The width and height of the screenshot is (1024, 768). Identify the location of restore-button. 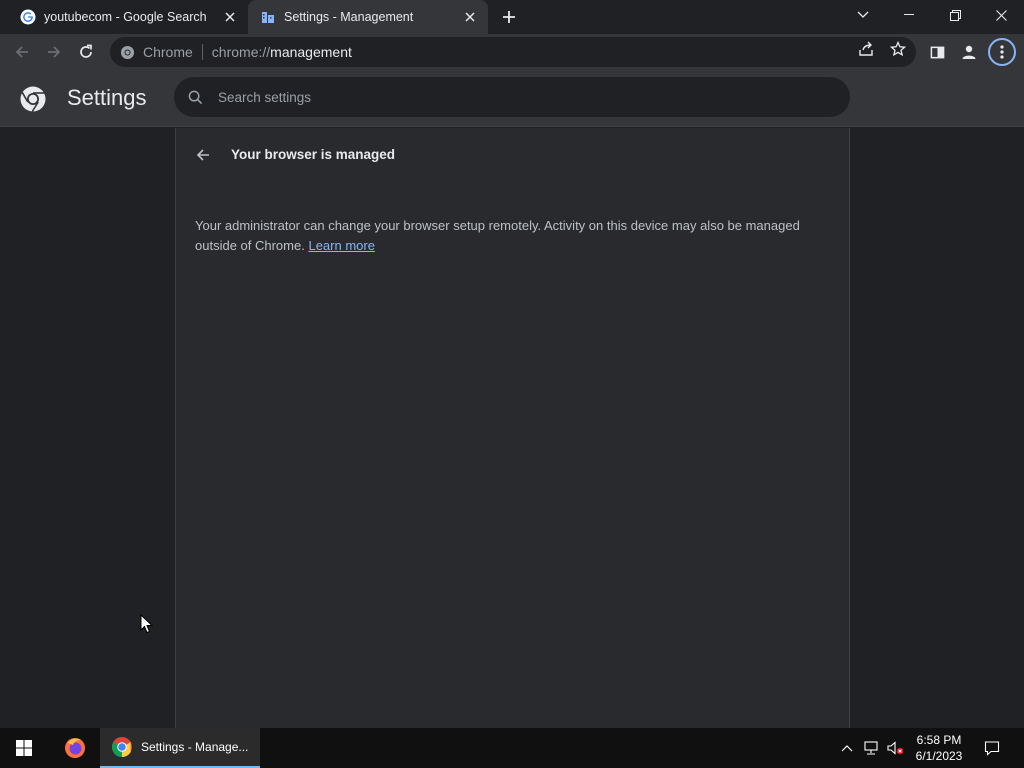
(955, 15).